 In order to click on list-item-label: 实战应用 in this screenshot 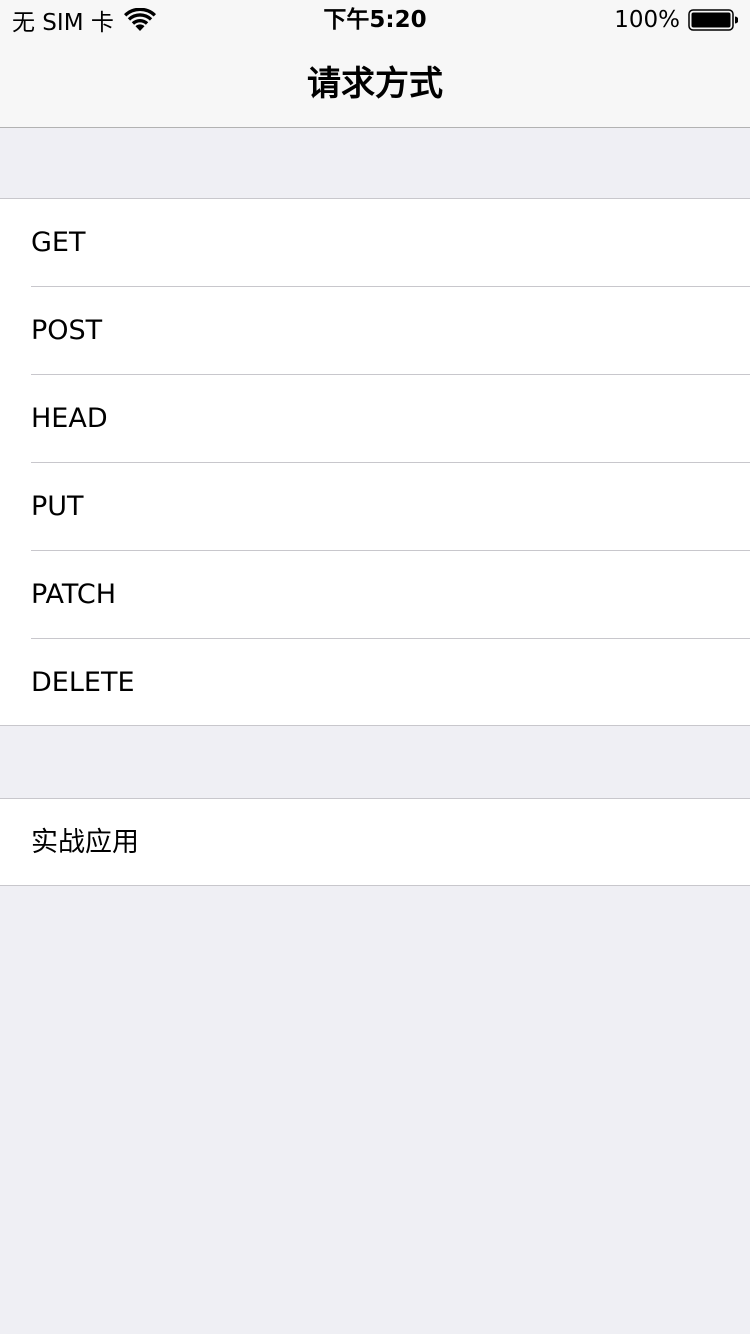, I will do `click(85, 842)`.